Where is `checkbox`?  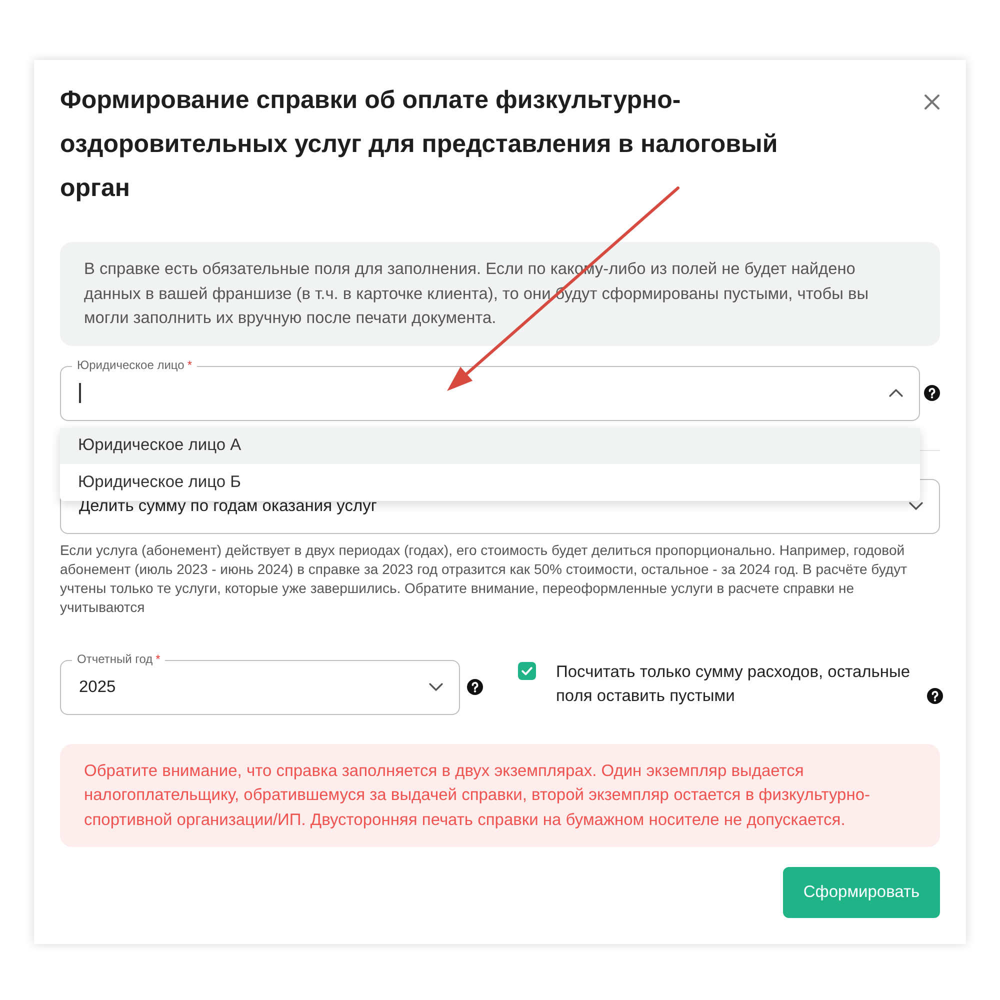
checkbox is located at coordinates (527, 671).